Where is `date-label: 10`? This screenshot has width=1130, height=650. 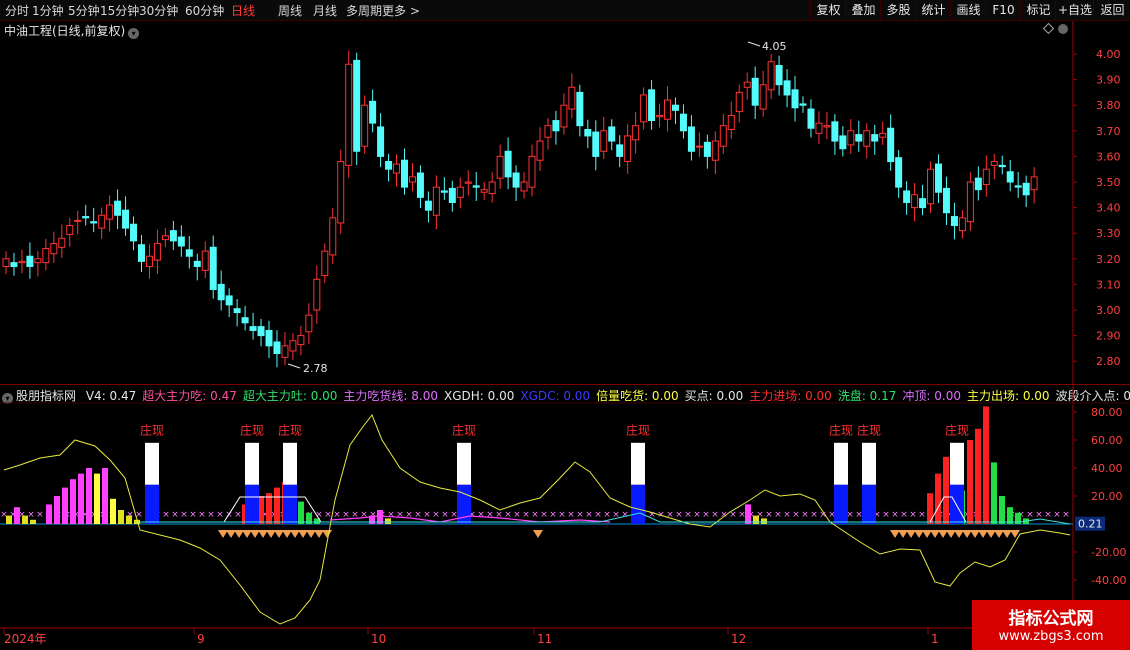 date-label: 10 is located at coordinates (378, 639).